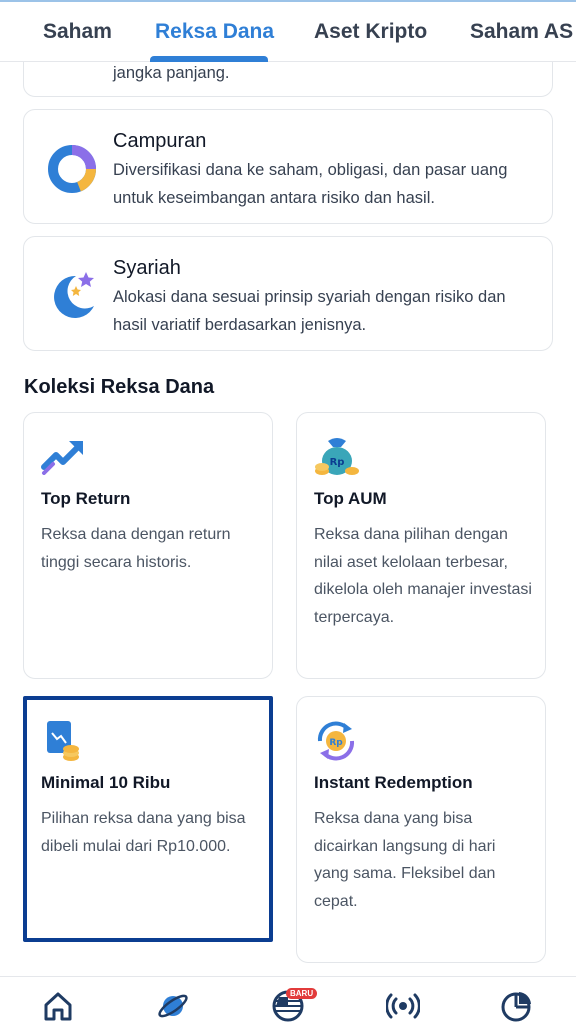 Image resolution: width=576 pixels, height=1024 pixels. I want to click on coin-refresh-icon: Rp, so click(336, 743).